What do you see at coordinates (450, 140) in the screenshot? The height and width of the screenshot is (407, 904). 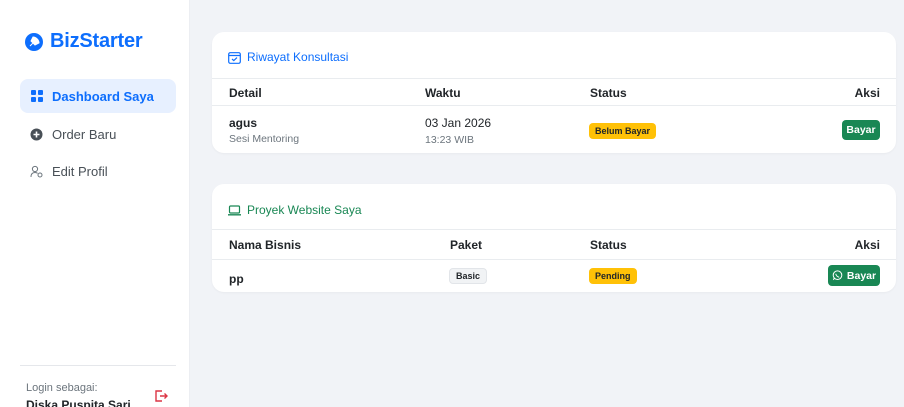 I see `consultation-time: 13:23 WIB` at bounding box center [450, 140].